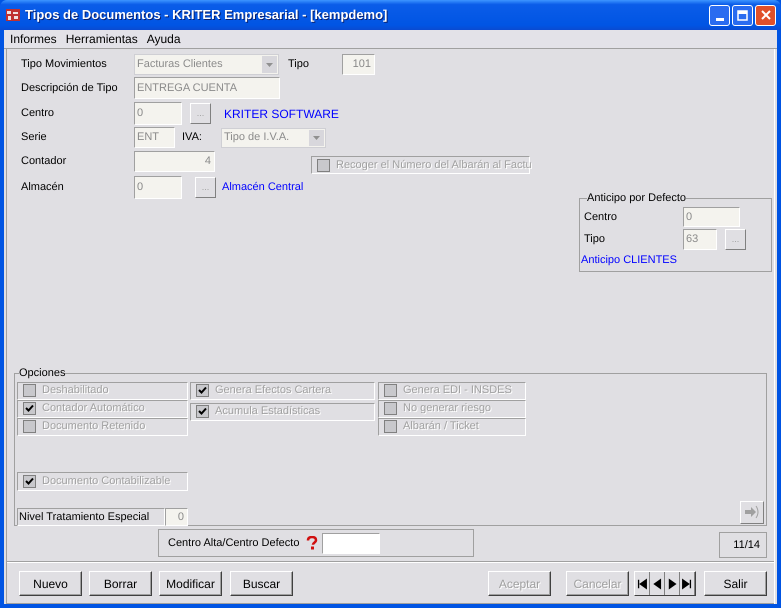  What do you see at coordinates (120, 583) in the screenshot?
I see `action-button: Borrar` at bounding box center [120, 583].